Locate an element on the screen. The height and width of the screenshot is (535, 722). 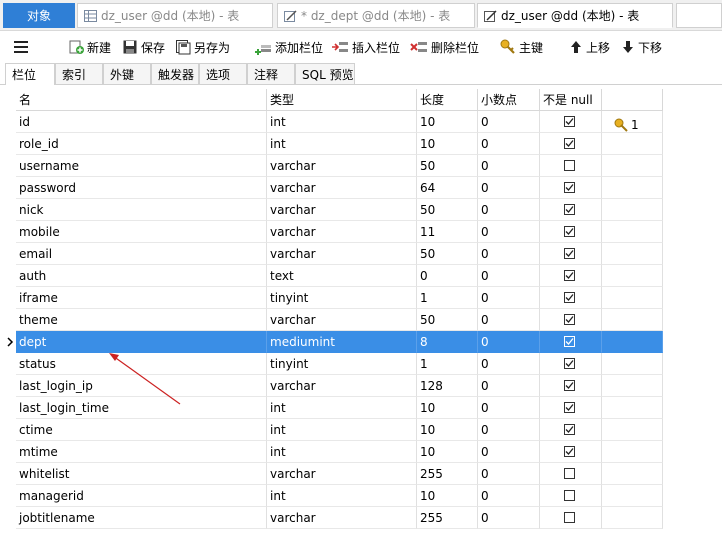
table-row: last_login_time int 10 0 is located at coordinates (331, 408).